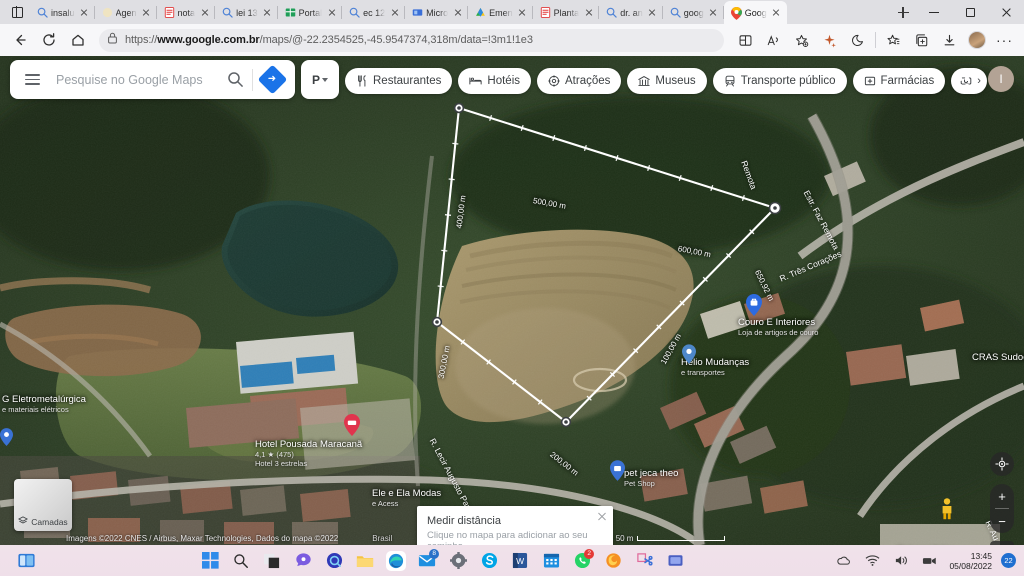  What do you see at coordinates (126, 12) in the screenshot?
I see `browser-tab: Agen` at bounding box center [126, 12].